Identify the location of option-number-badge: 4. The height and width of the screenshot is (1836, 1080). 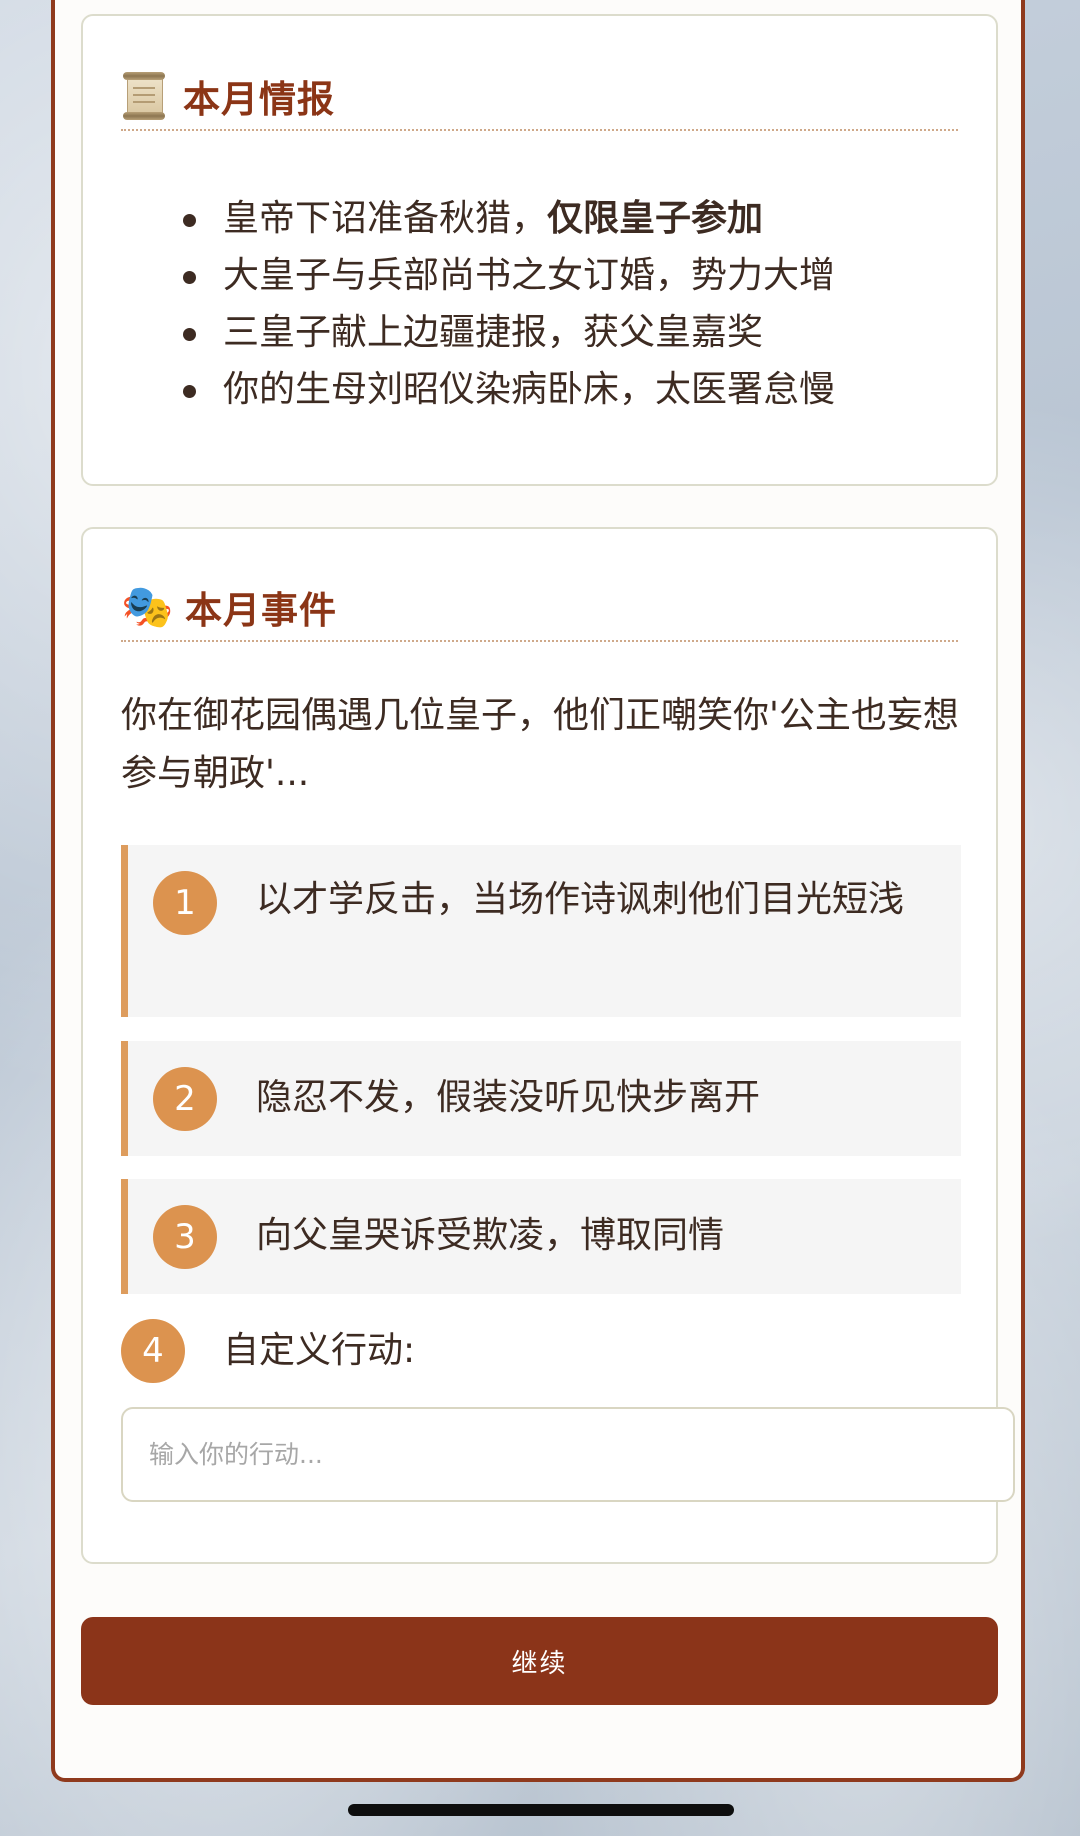
(153, 1351).